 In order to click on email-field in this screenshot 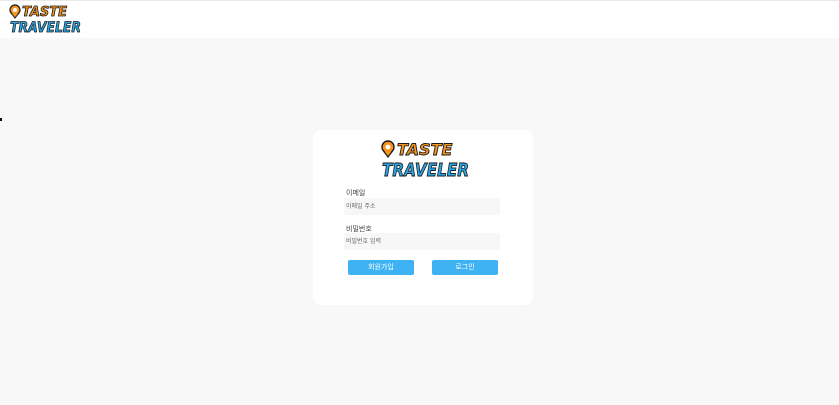, I will do `click(422, 206)`.